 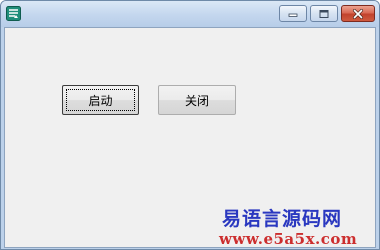 What do you see at coordinates (13, 13) in the screenshot?
I see `app-icon` at bounding box center [13, 13].